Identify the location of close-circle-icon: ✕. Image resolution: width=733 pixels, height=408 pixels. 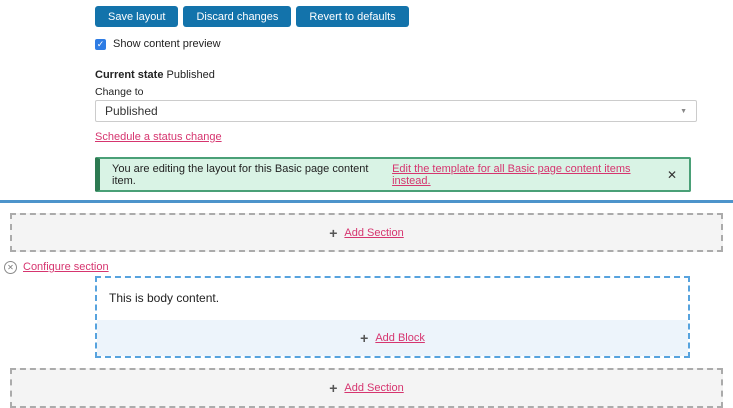
(10, 267).